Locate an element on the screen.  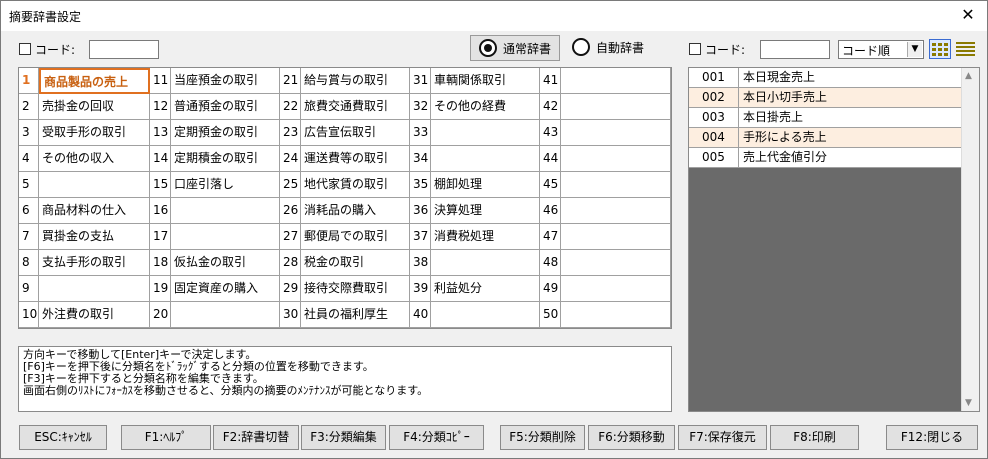
category-cell-26: 消耗品の購入 is located at coordinates (355, 211).